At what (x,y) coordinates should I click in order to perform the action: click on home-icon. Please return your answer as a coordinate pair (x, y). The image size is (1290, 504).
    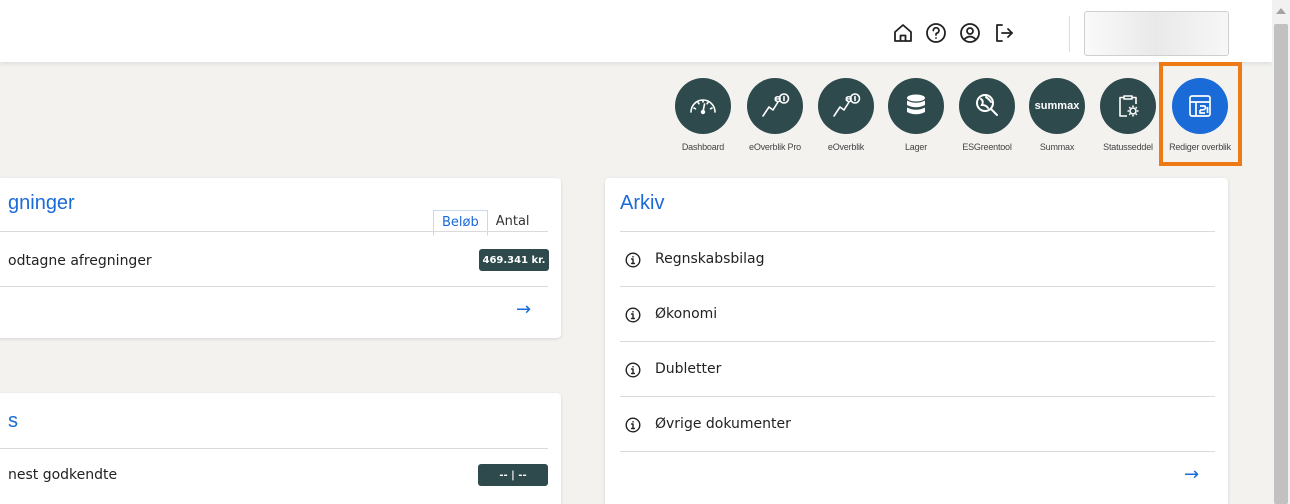
    Looking at the image, I should click on (903, 33).